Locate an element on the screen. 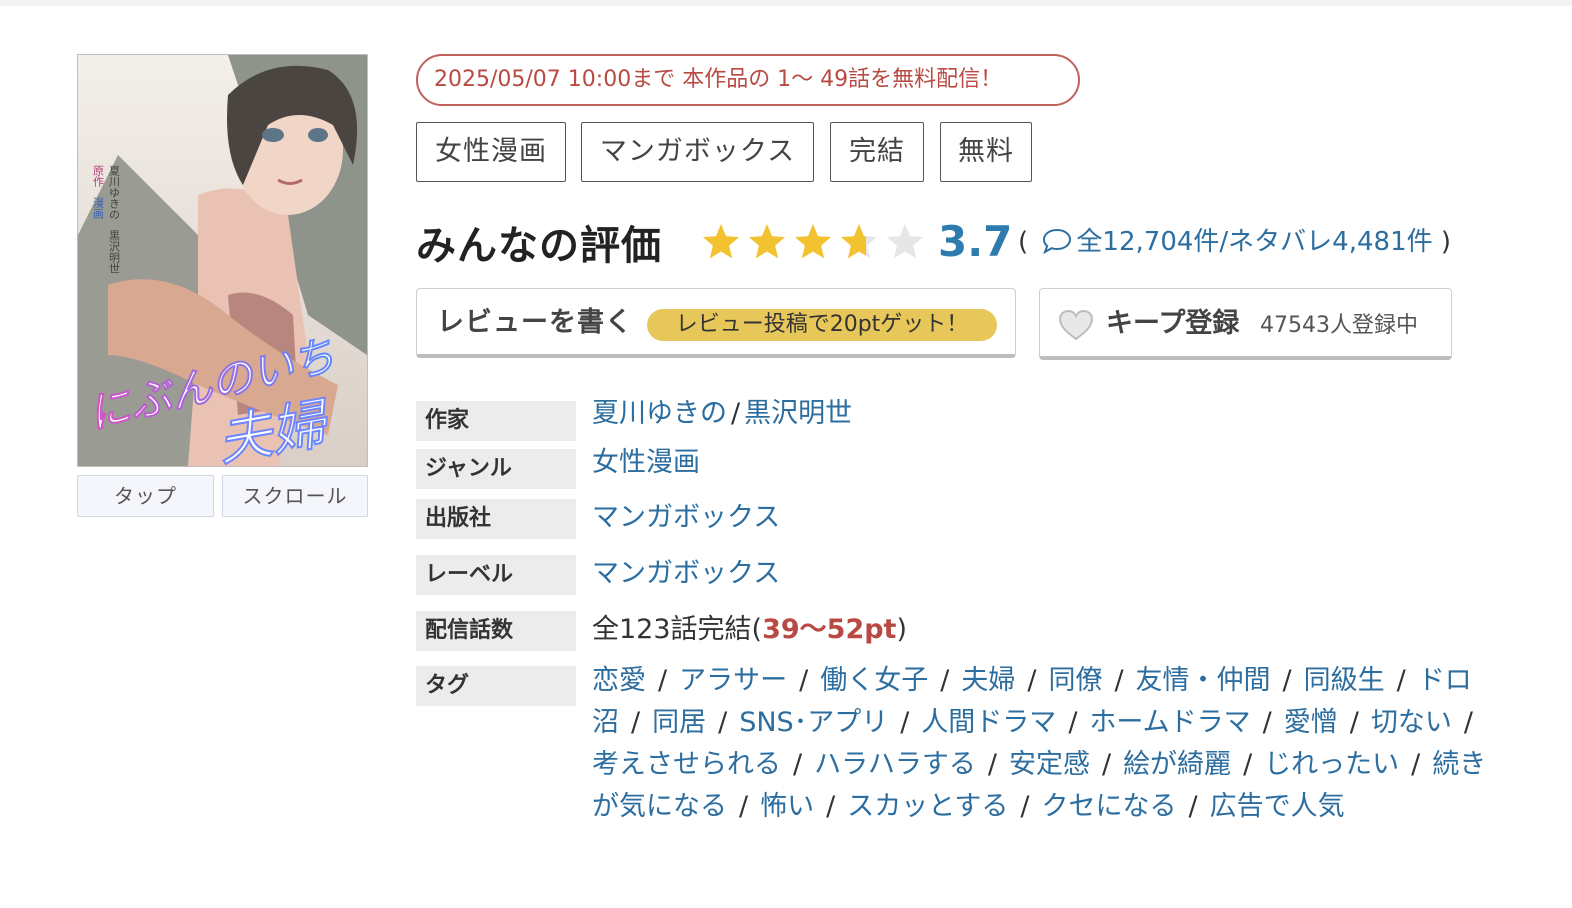 This screenshot has width=1572, height=908. close-paren: ) is located at coordinates (1446, 242).